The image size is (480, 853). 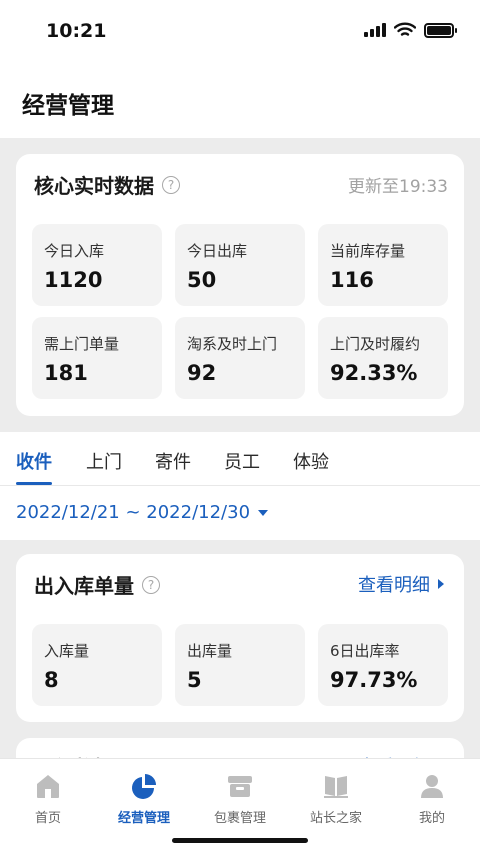 What do you see at coordinates (143, 818) in the screenshot?
I see `tabbar-label: 经营管理` at bounding box center [143, 818].